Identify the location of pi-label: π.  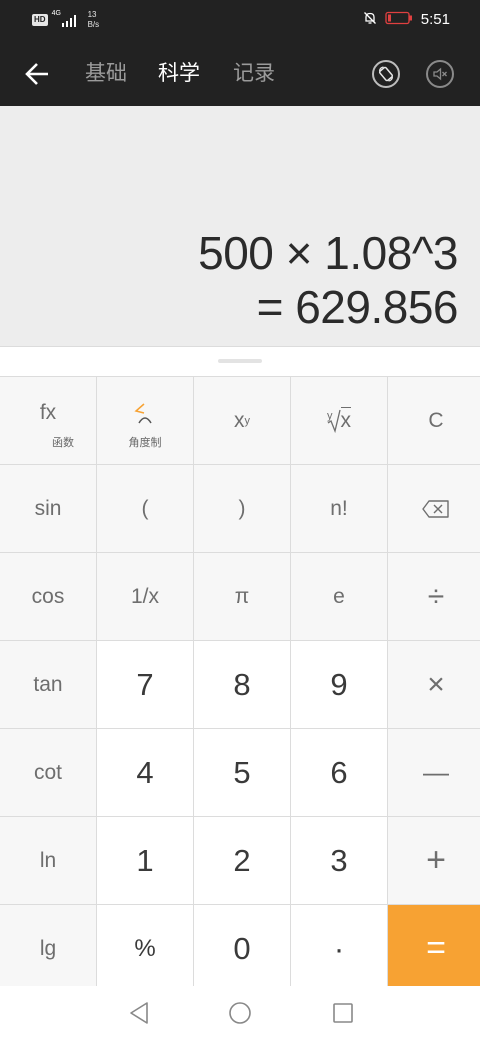
(242, 596).